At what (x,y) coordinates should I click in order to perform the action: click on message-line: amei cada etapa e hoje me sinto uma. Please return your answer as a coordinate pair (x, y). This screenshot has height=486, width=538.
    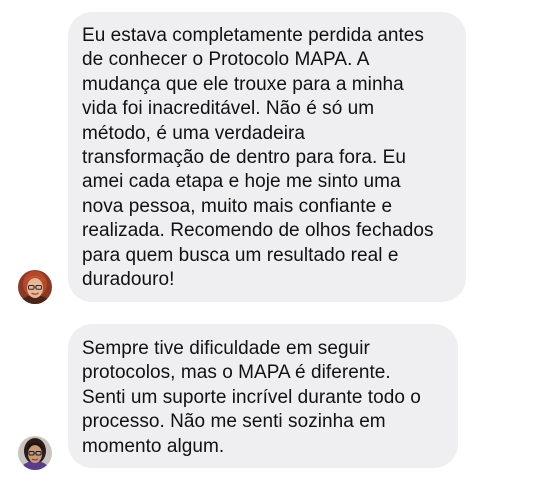
    Looking at the image, I should click on (241, 182).